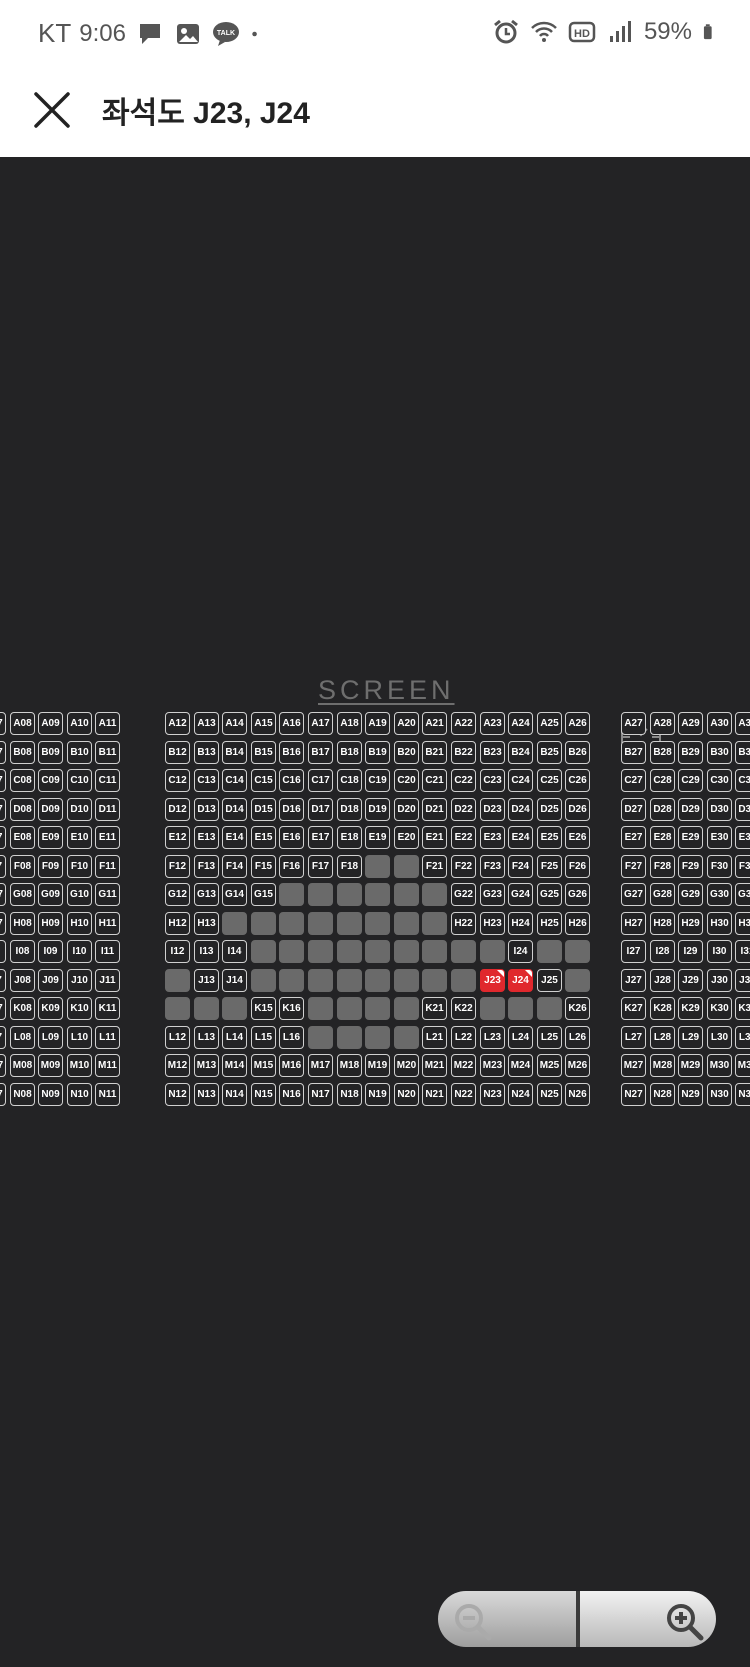 The image size is (750, 1667). What do you see at coordinates (22, 1094) in the screenshot?
I see `seat-n08: N08` at bounding box center [22, 1094].